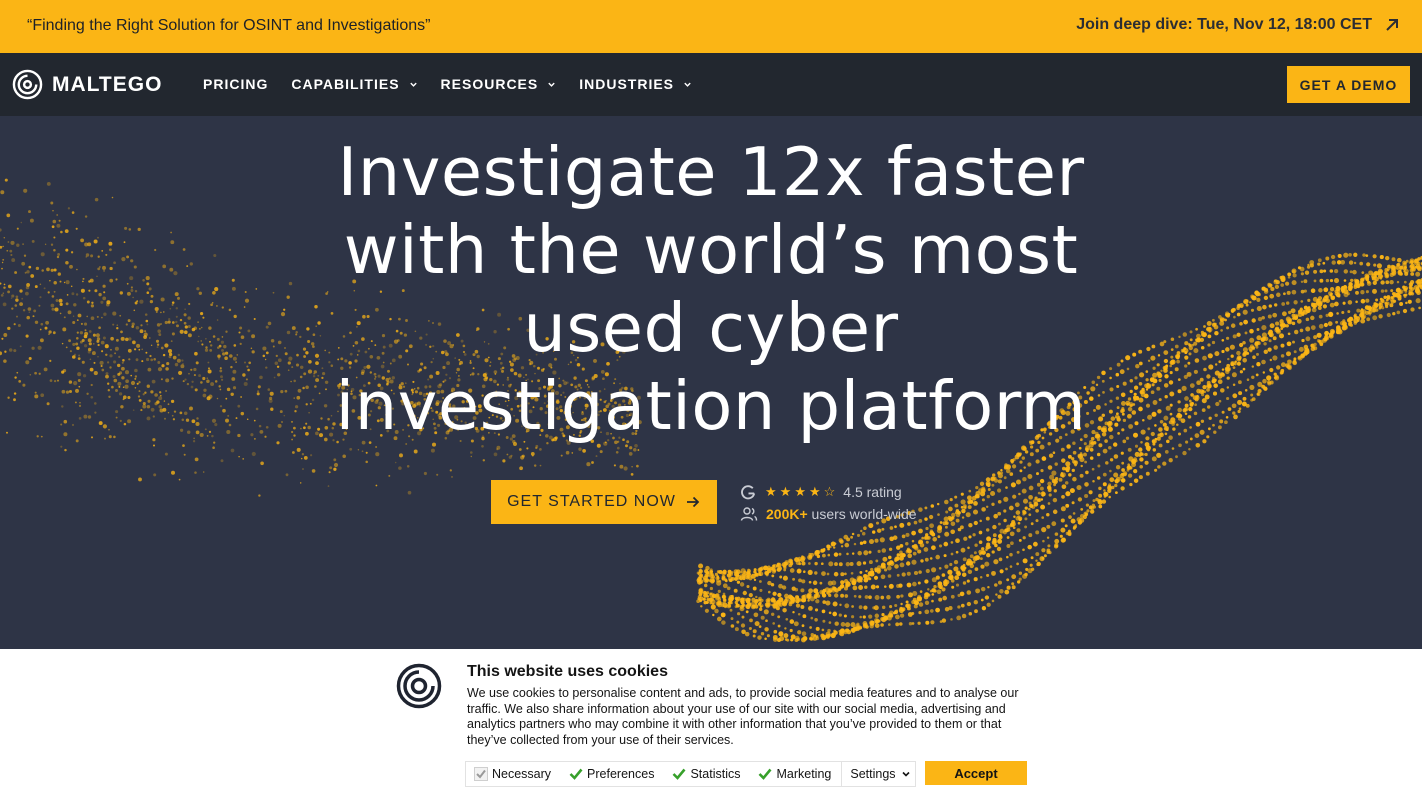 The height and width of the screenshot is (800, 1422). I want to click on star-half-icon: ☆, so click(829, 491).